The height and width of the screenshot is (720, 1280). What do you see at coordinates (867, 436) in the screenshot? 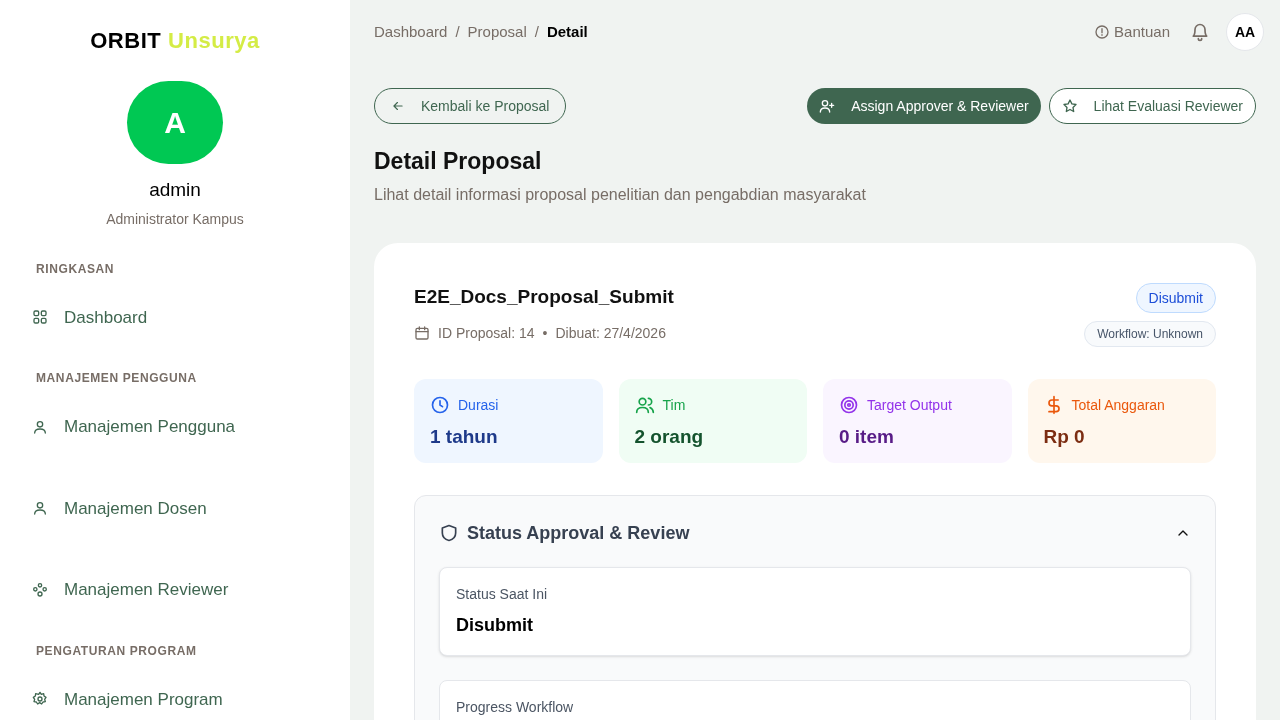
I see `stat-value: 0 item` at bounding box center [867, 436].